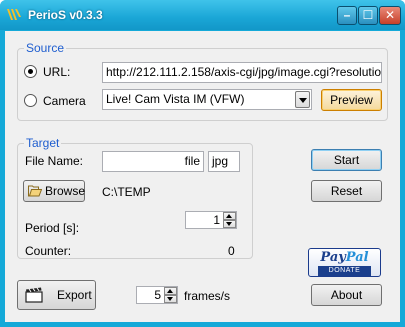 The image size is (405, 327). I want to click on extension-input: jpg, so click(224, 161).